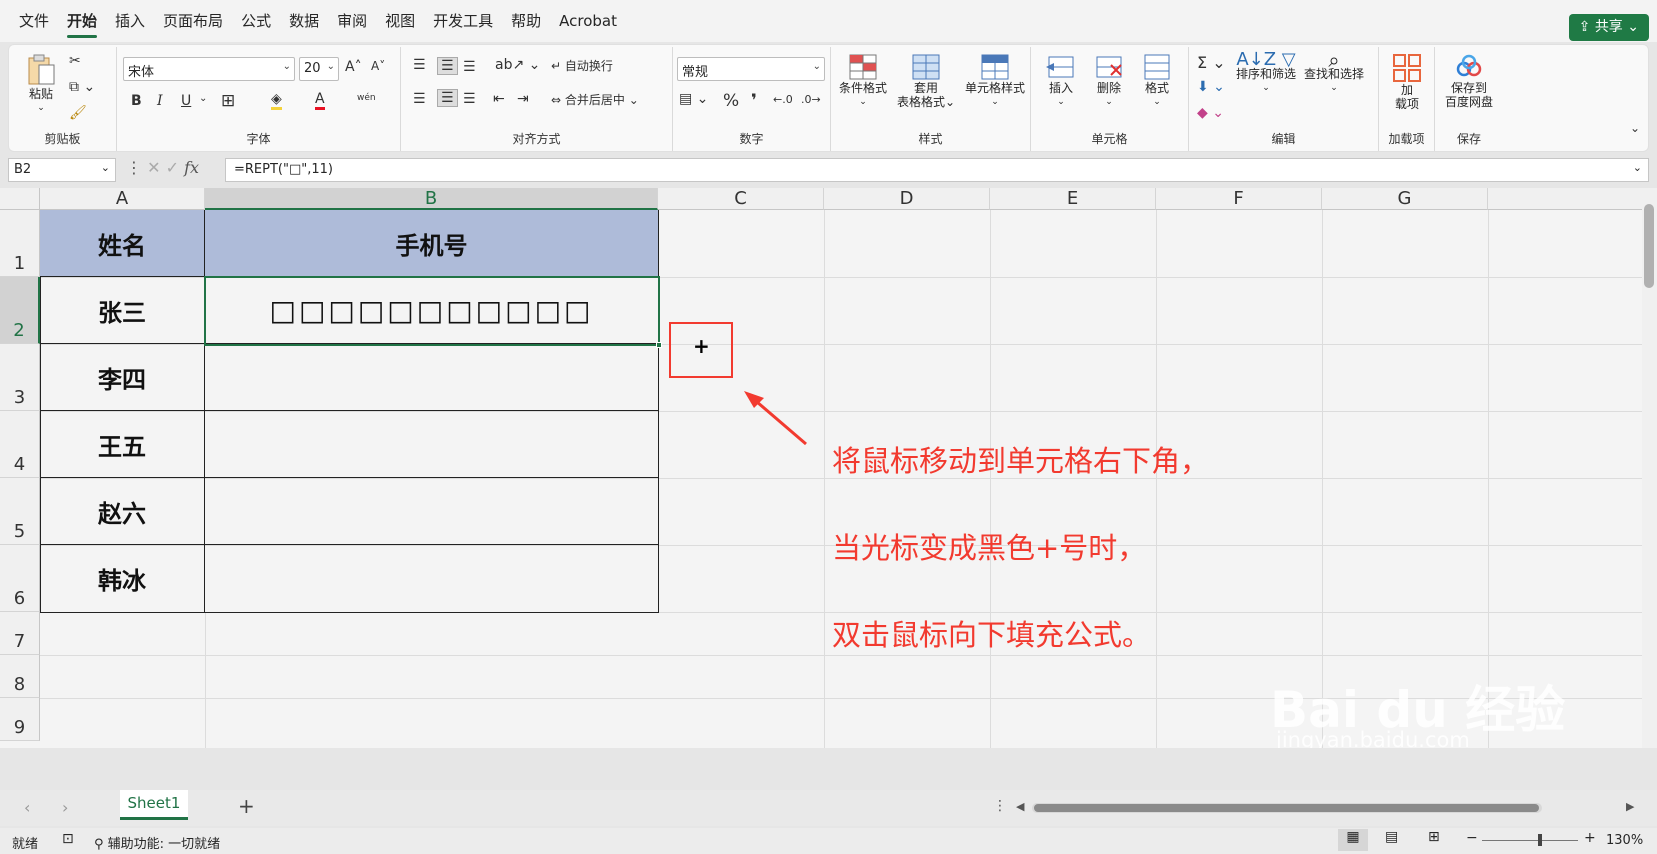 The width and height of the screenshot is (1657, 854). Describe the element at coordinates (1649, 468) in the screenshot. I see `vertical-scrollbar` at that location.